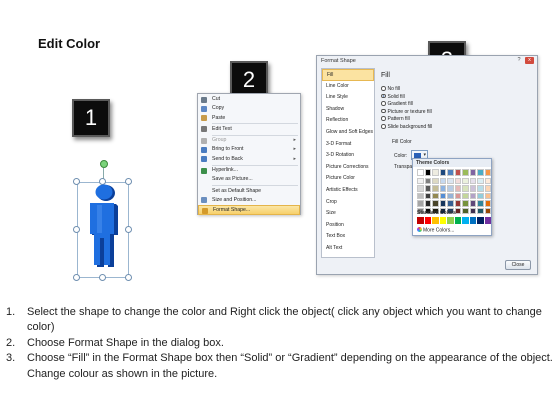 The image size is (560, 420). I want to click on resize-handle-se, so click(128, 277).